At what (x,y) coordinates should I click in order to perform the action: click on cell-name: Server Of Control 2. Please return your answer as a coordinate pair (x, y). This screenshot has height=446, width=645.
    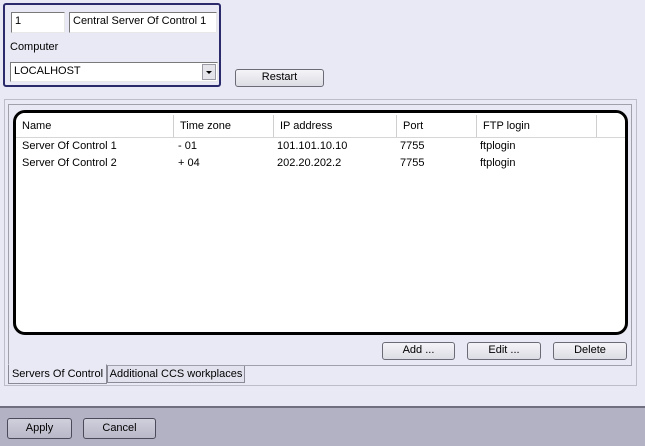
    Looking at the image, I should click on (69, 163).